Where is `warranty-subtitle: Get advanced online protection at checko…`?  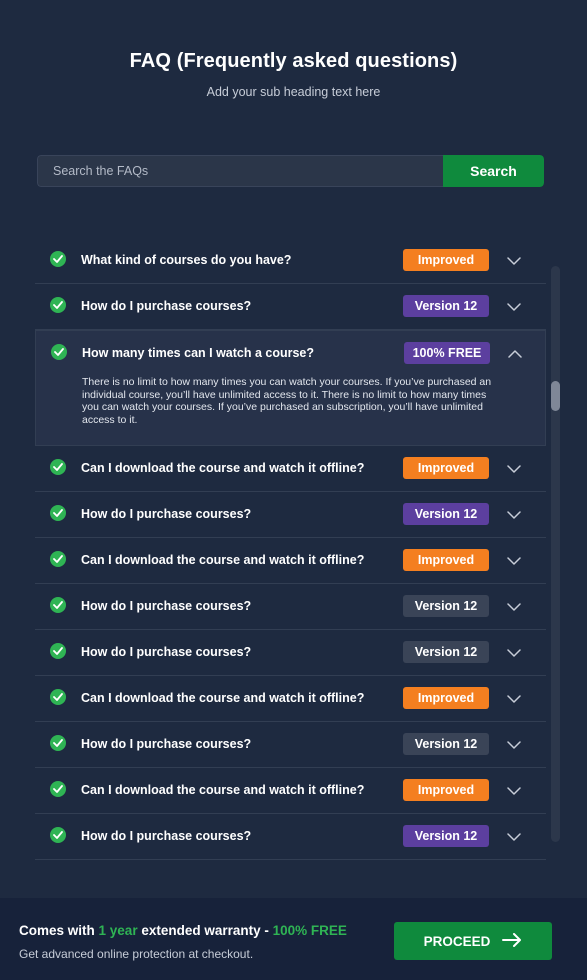 warranty-subtitle: Get advanced online protection at checko… is located at coordinates (136, 954).